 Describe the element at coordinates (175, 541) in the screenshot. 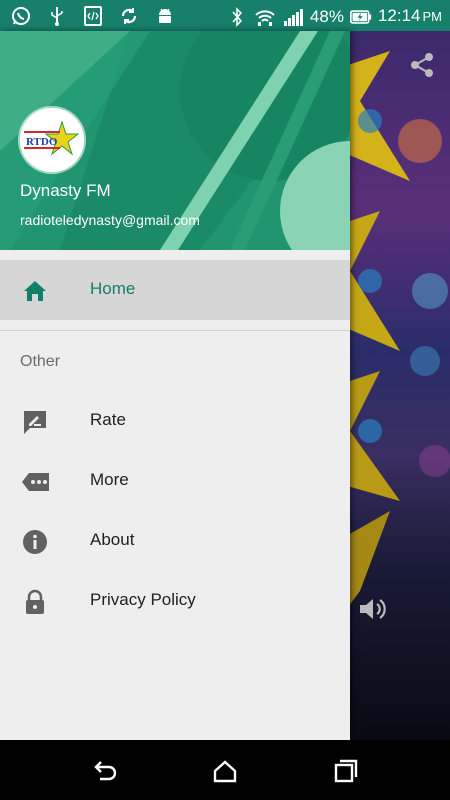

I see `menu-item-about: About` at that location.